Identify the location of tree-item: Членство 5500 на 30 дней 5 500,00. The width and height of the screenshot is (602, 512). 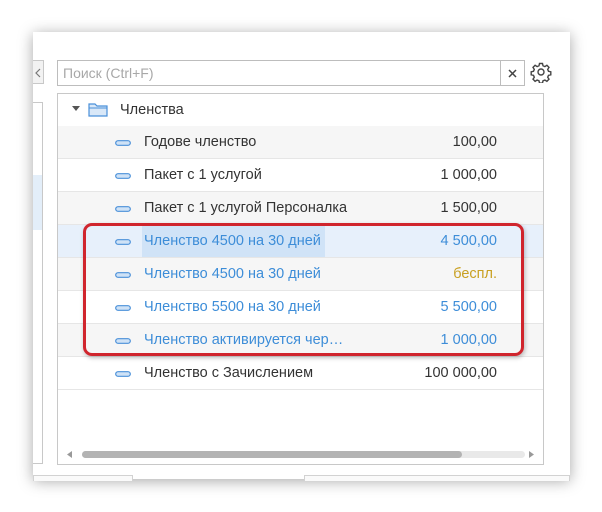
(300, 307).